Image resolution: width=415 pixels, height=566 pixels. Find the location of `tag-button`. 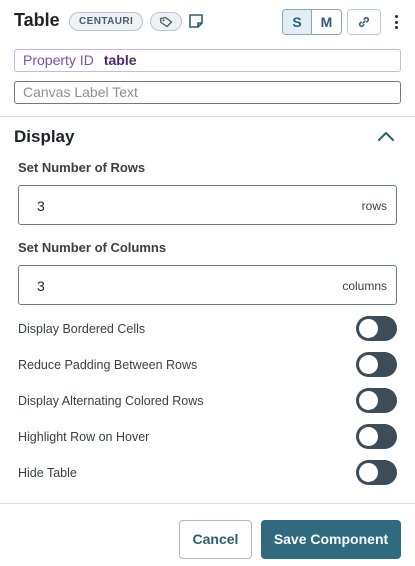

tag-button is located at coordinates (166, 21).